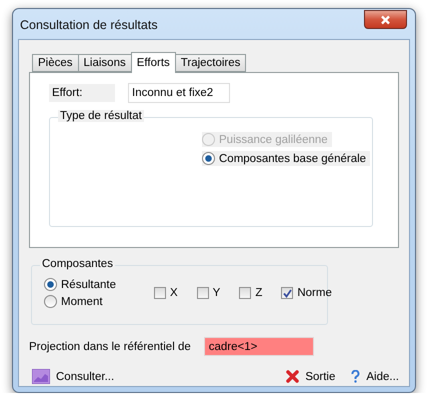 The width and height of the screenshot is (428, 401). What do you see at coordinates (210, 63) in the screenshot?
I see `tab: Trajectoires` at bounding box center [210, 63].